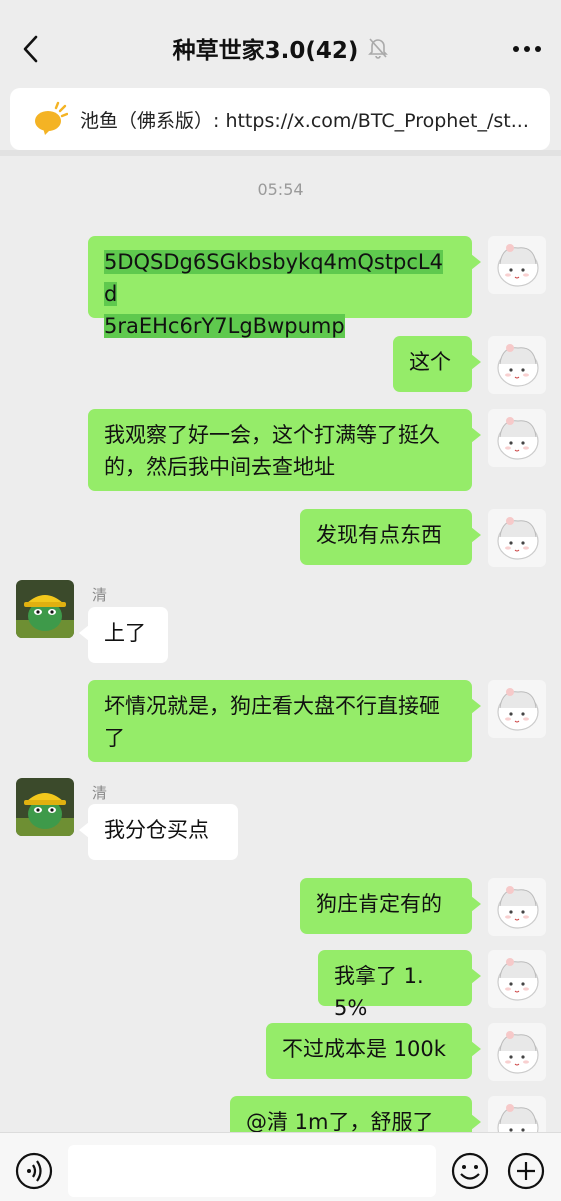 The width and height of the screenshot is (561, 1201). What do you see at coordinates (340, 1122) in the screenshot?
I see `message-text: @清 1m了，舒服了` at bounding box center [340, 1122].